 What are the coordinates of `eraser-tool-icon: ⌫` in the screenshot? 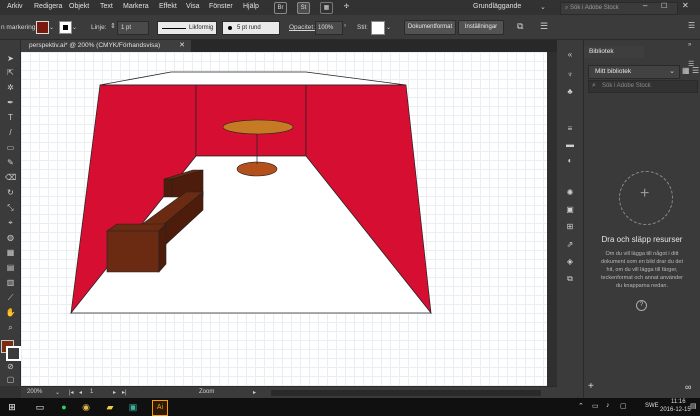 It's located at (10, 178).